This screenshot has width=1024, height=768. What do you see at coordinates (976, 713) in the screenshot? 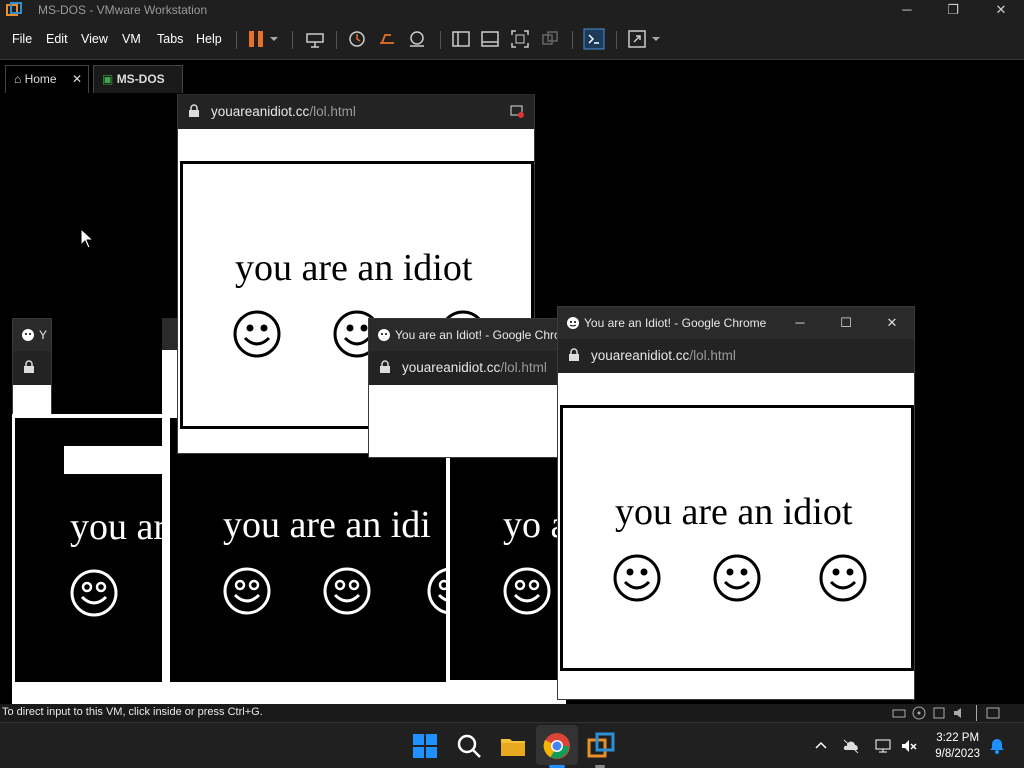
I see `status-separator` at bounding box center [976, 713].